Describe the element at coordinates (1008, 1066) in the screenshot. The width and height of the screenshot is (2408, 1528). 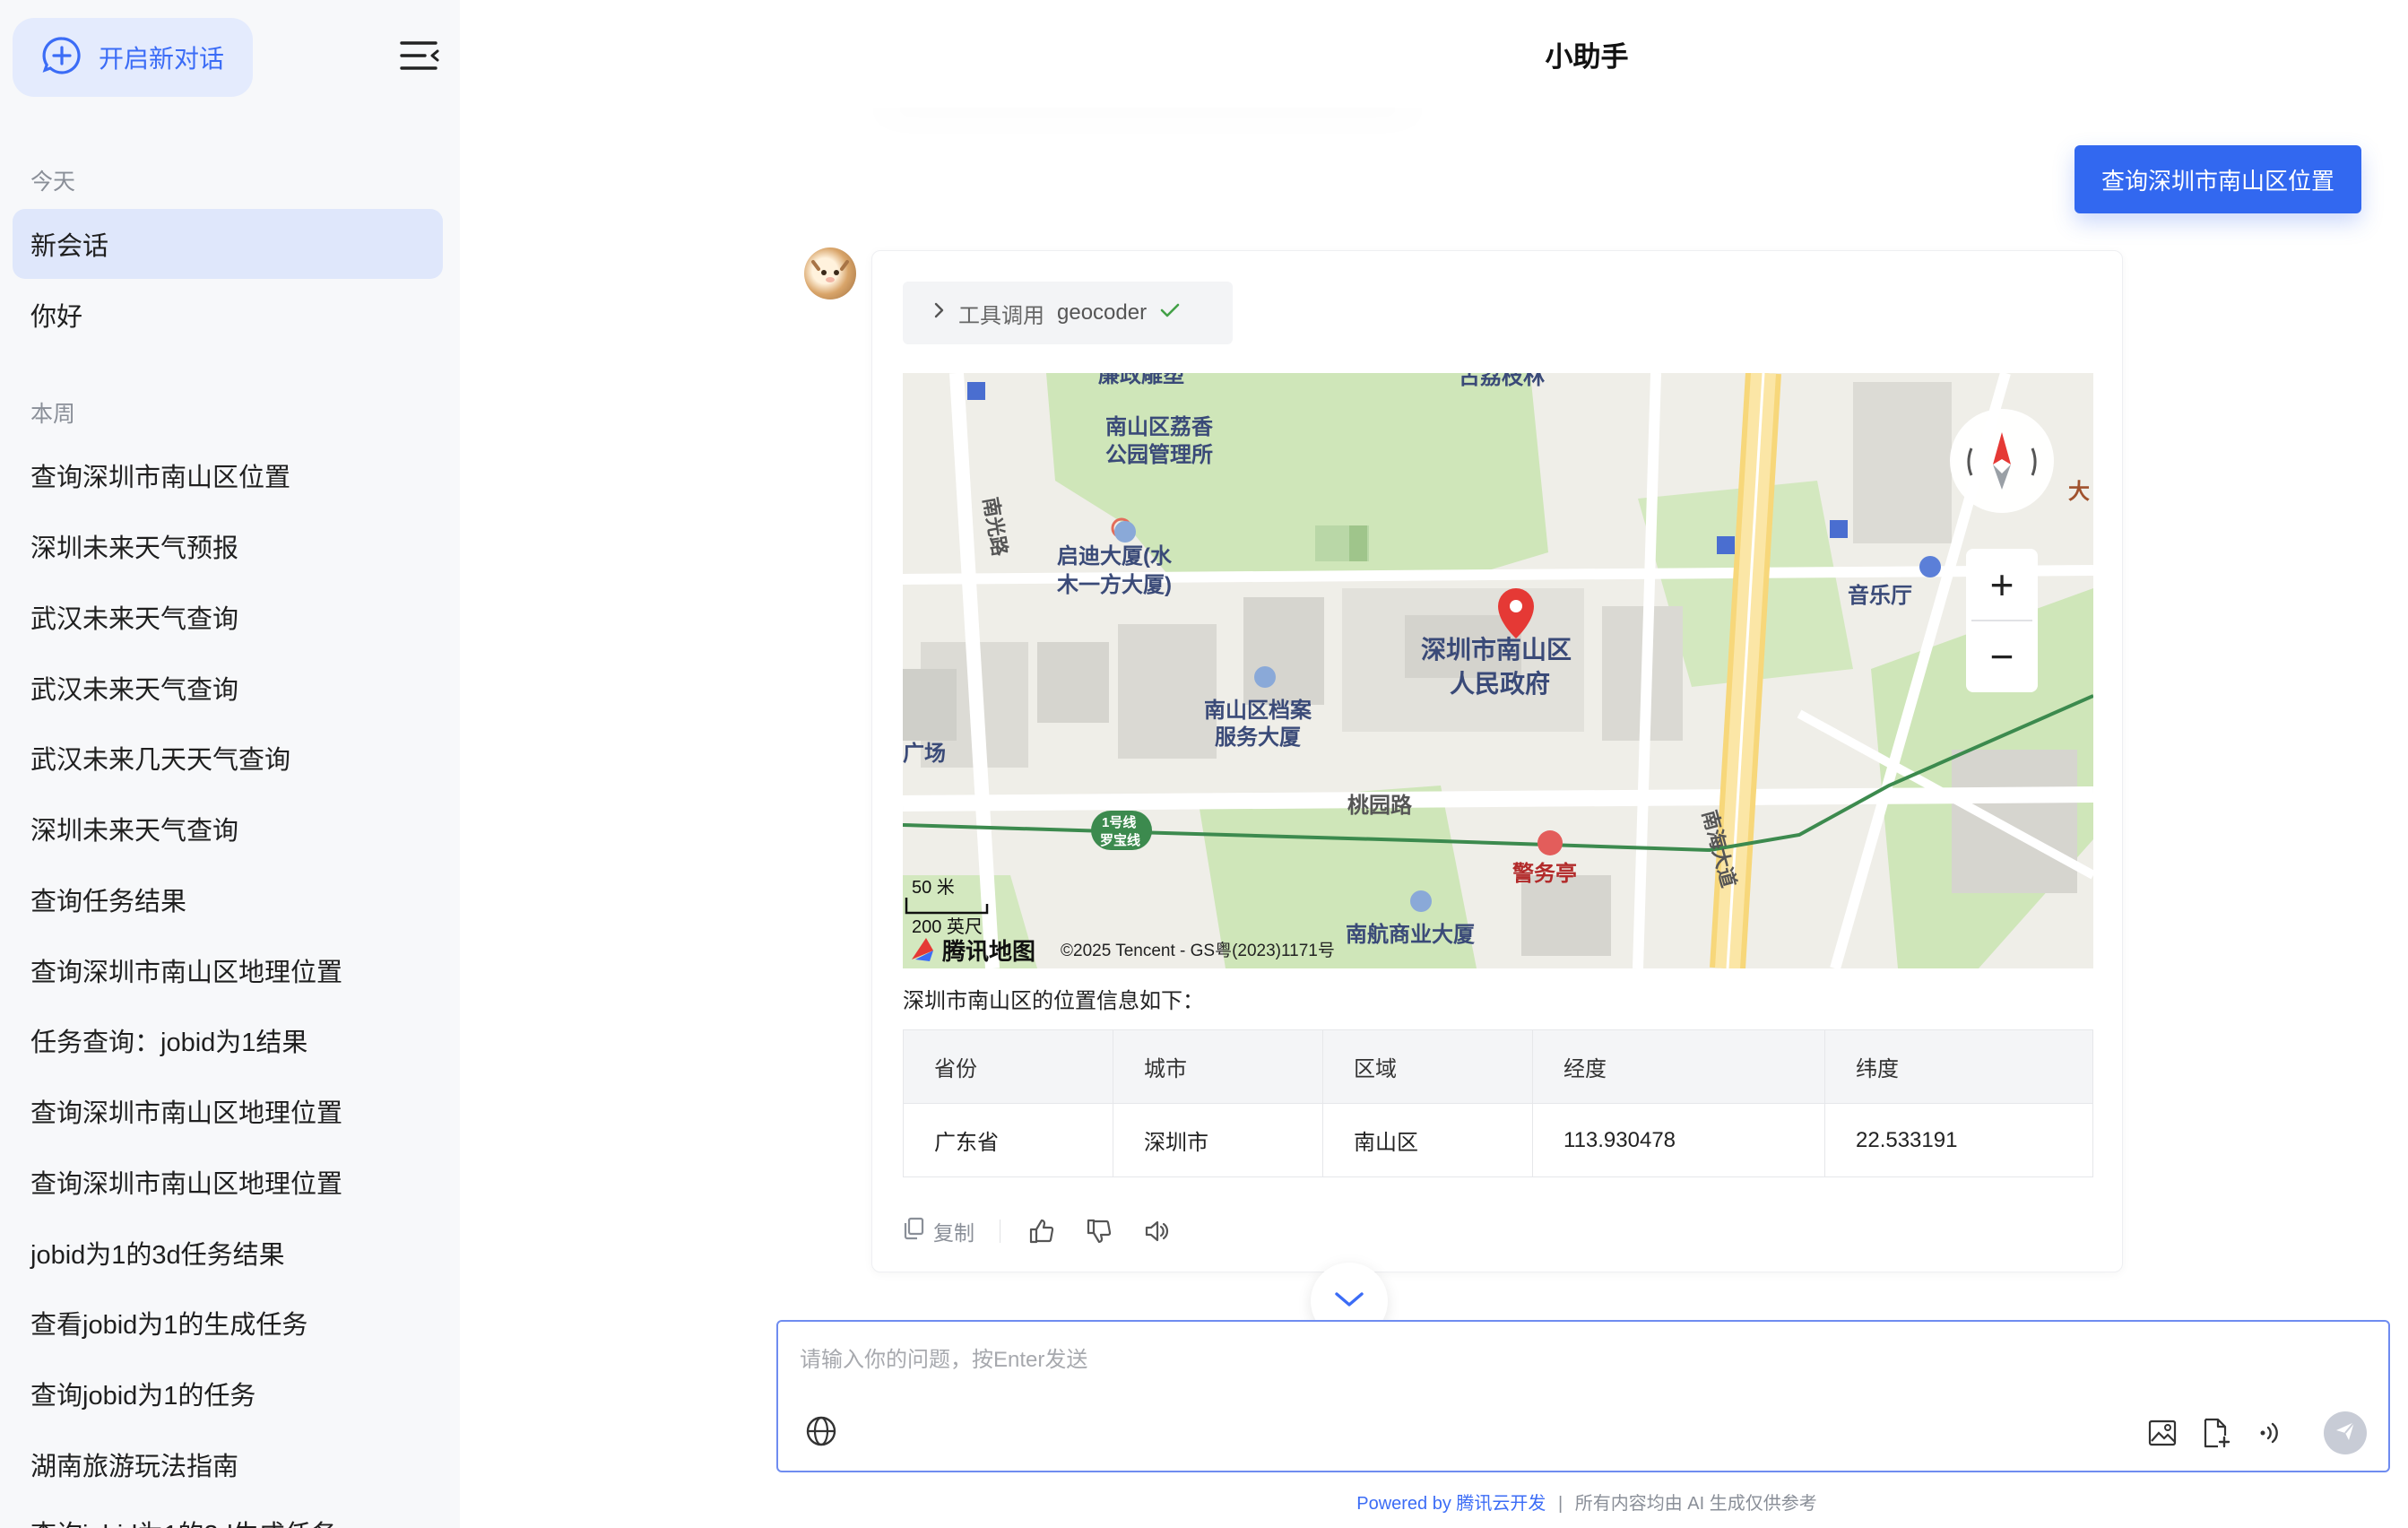
I see `table-header: 省份` at that location.